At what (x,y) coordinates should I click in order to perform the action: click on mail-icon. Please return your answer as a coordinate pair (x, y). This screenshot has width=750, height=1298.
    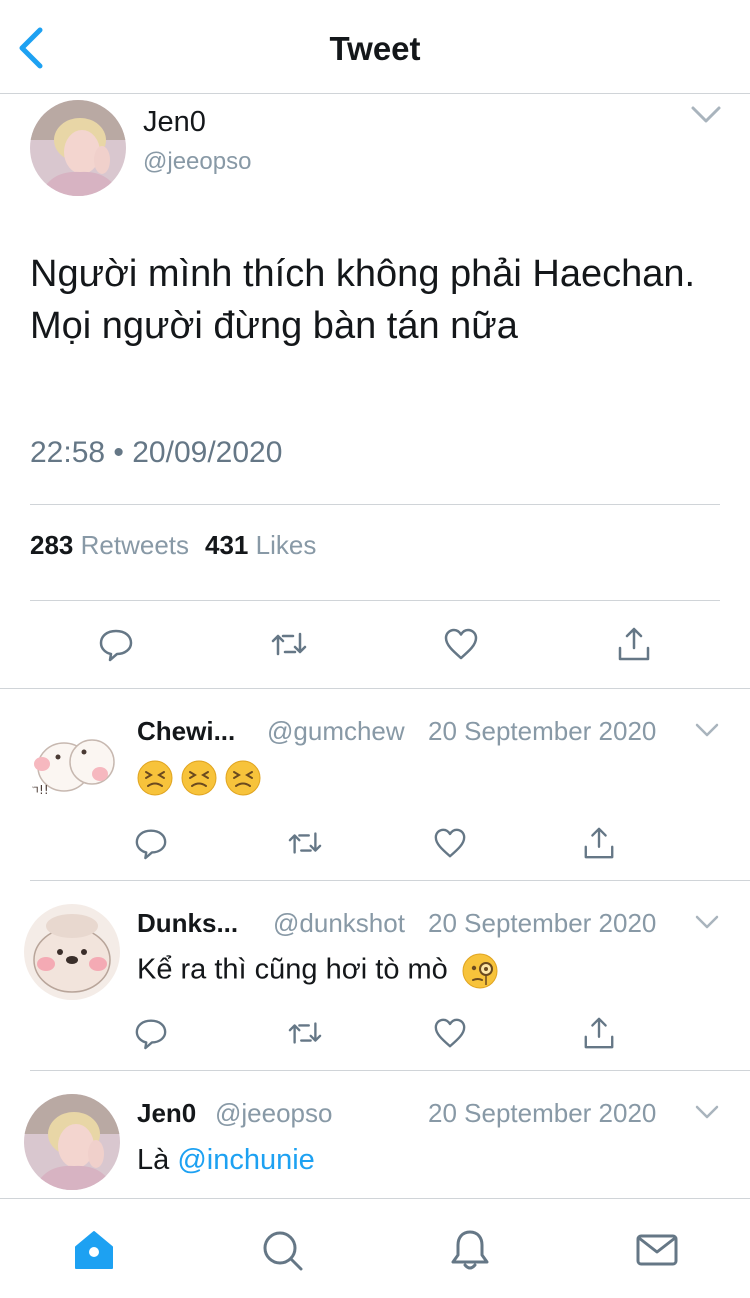
    Looking at the image, I should click on (657, 1250).